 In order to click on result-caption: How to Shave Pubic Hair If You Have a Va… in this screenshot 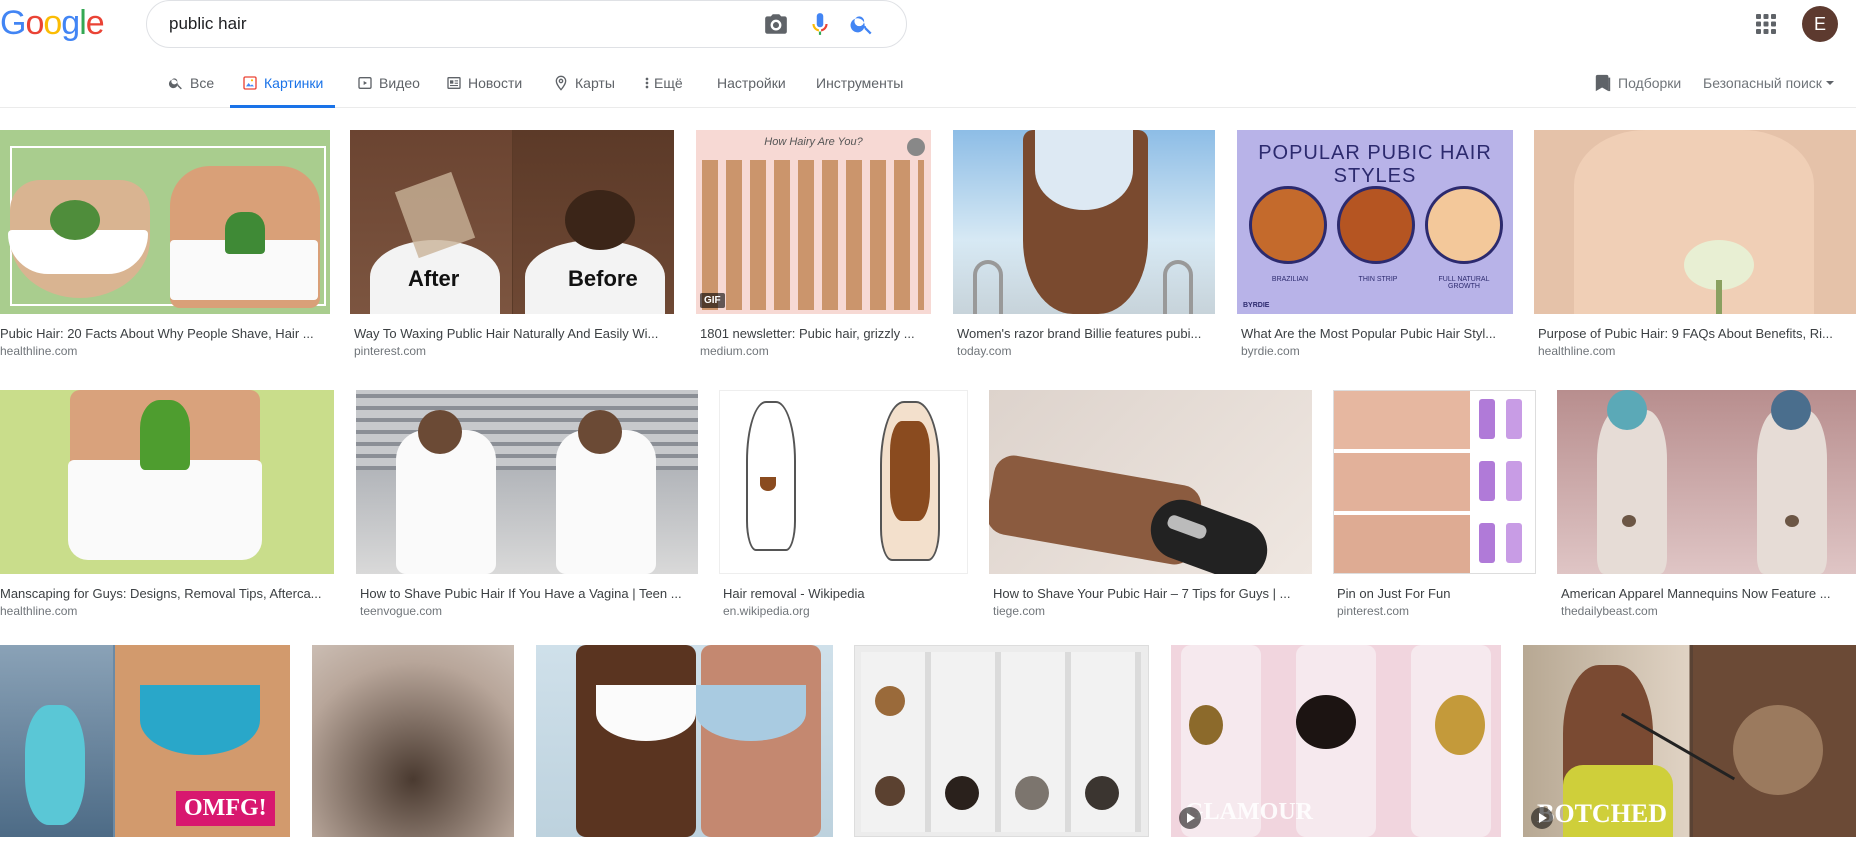, I will do `click(528, 593)`.